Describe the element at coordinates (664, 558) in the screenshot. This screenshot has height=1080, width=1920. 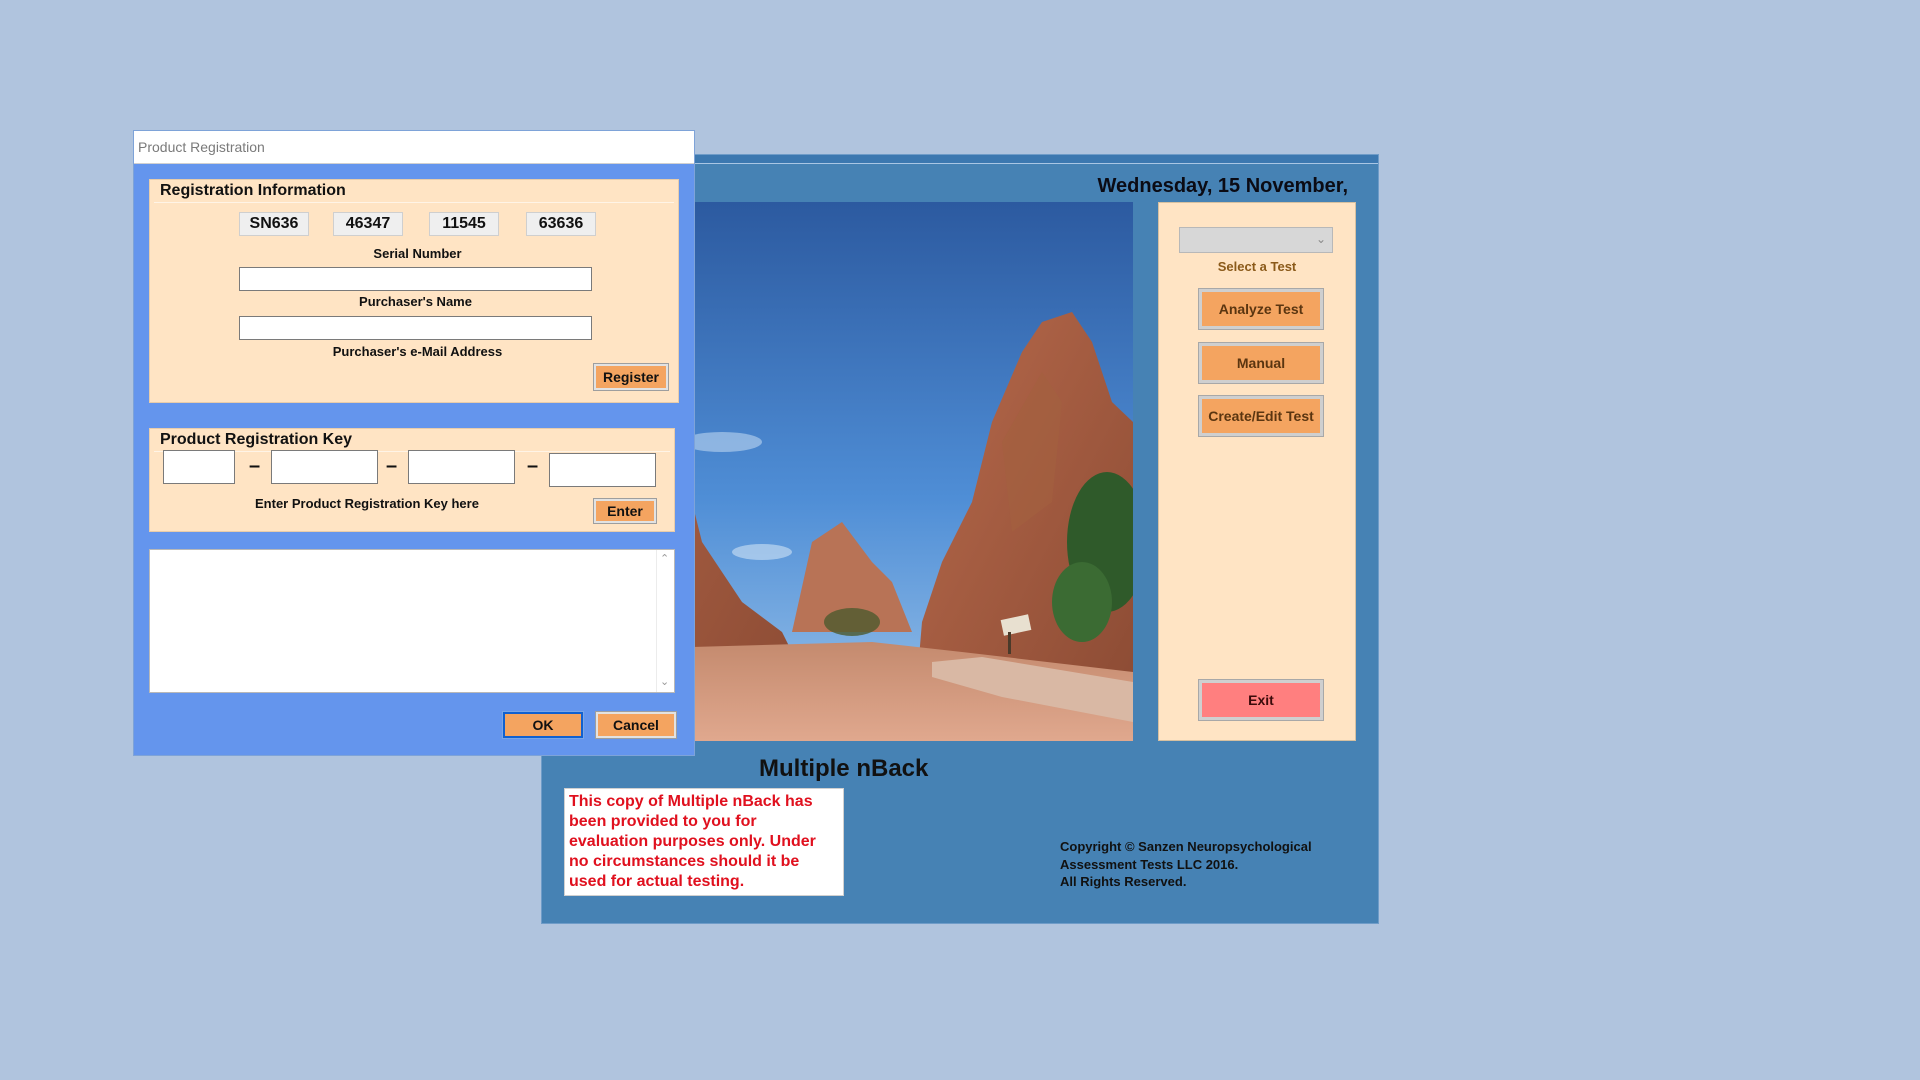
I see `scroll-up-icon: ⌃` at that location.